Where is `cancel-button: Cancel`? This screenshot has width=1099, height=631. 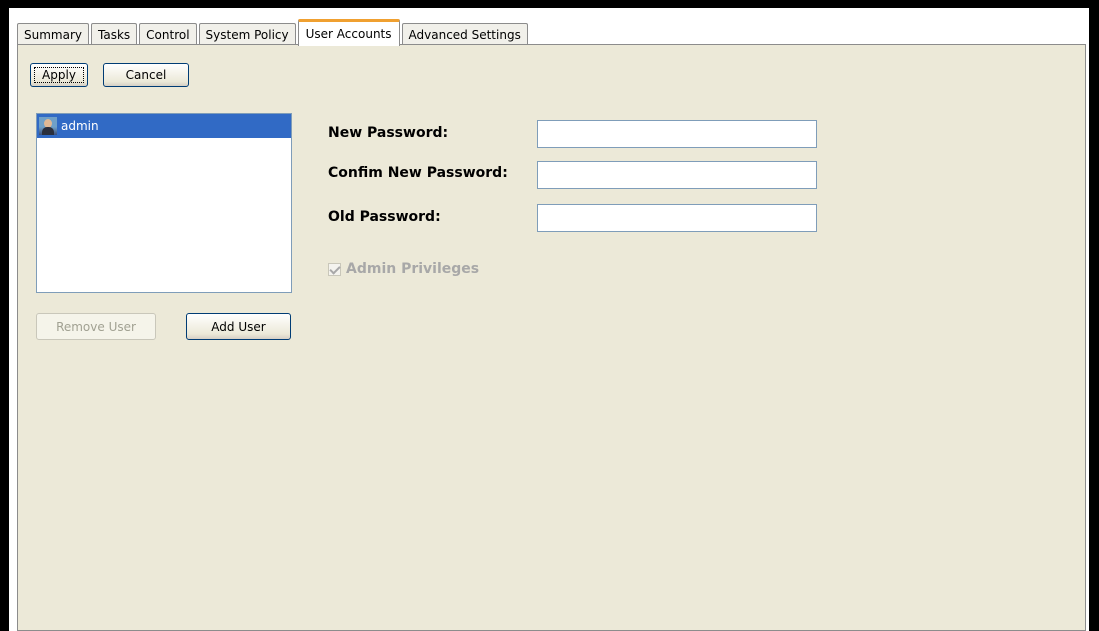 cancel-button: Cancel is located at coordinates (146, 75).